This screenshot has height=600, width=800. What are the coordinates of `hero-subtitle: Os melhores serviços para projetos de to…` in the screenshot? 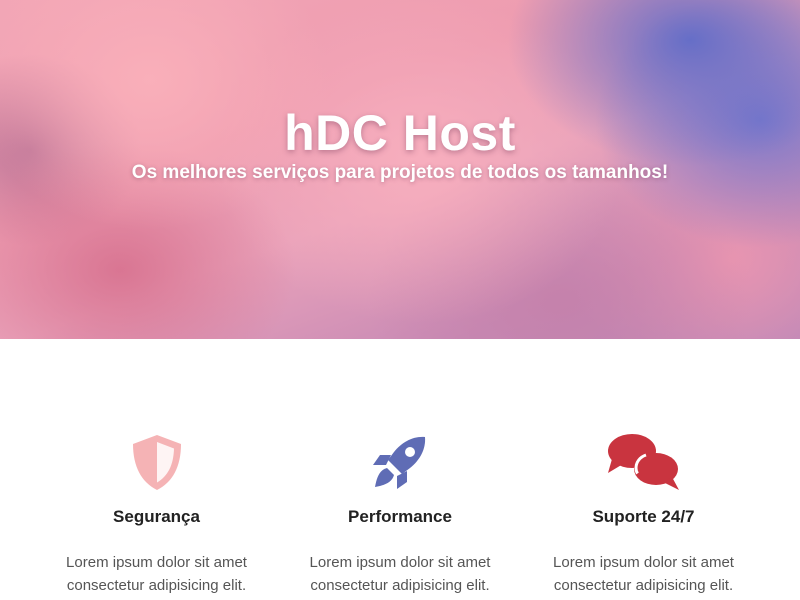 It's located at (400, 172).